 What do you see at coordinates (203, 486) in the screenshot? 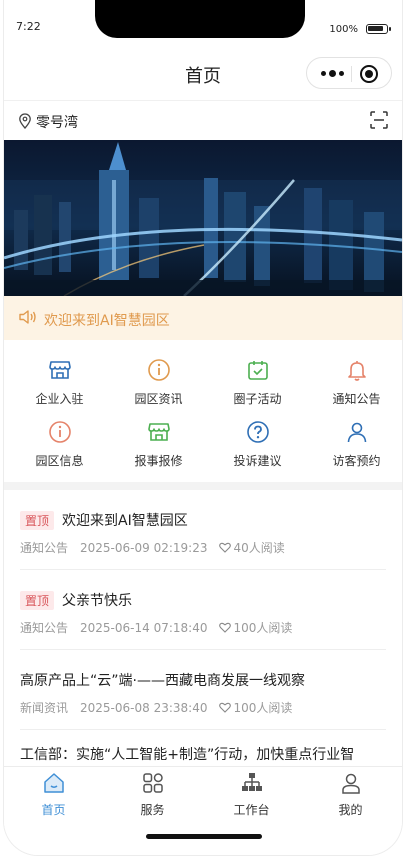
I see `section-divider` at bounding box center [203, 486].